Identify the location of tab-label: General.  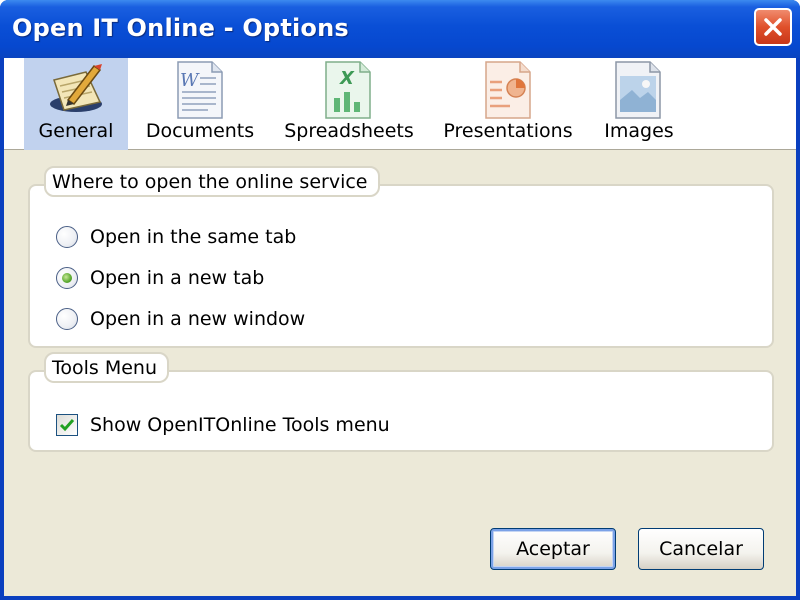
(76, 131).